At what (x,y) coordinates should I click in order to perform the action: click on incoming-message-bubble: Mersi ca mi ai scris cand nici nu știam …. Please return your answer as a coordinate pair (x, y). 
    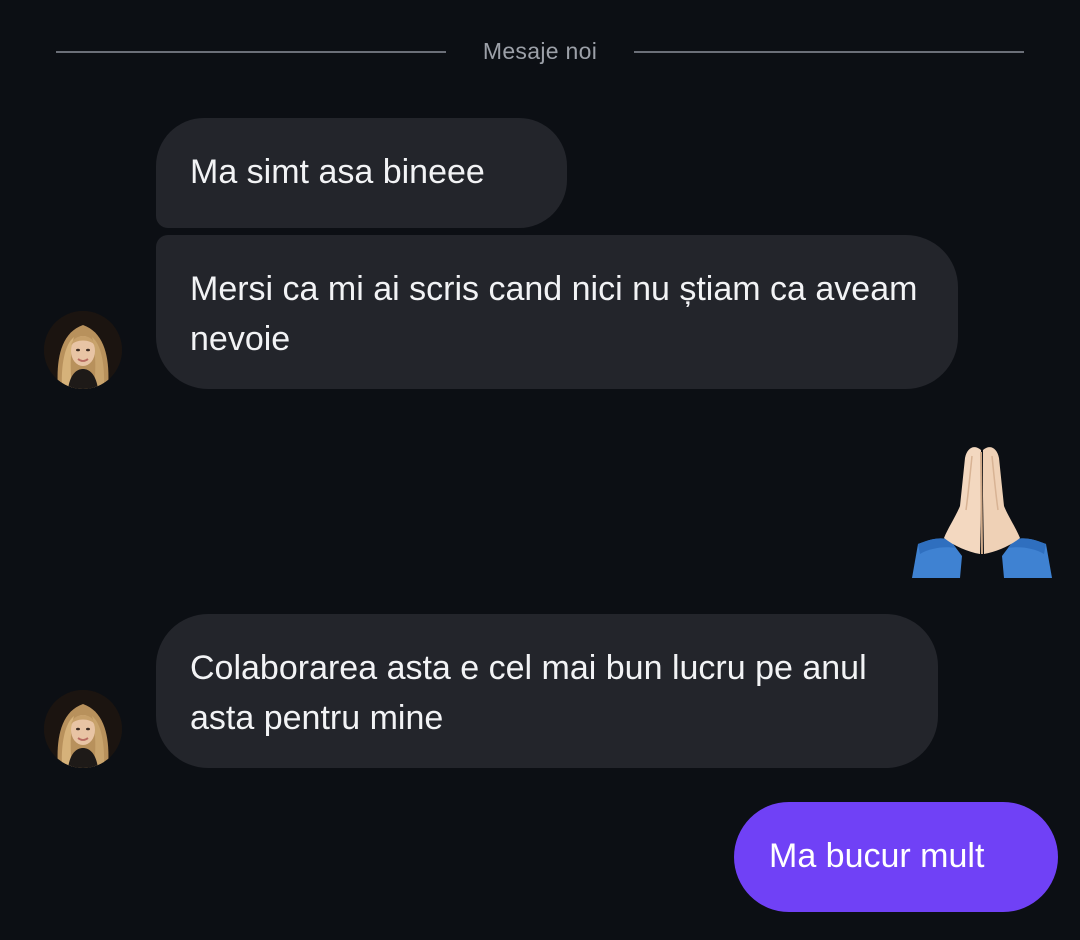
    Looking at the image, I should click on (557, 312).